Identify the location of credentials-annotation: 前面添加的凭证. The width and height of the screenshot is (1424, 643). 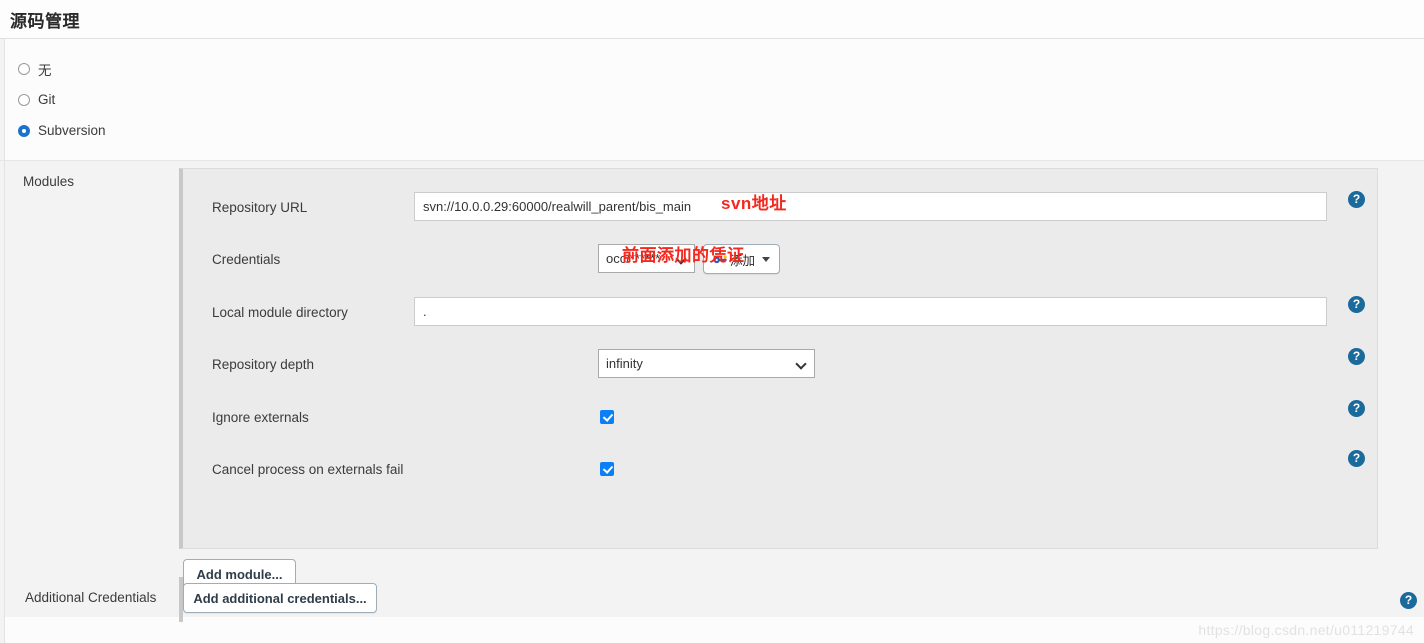
(683, 255).